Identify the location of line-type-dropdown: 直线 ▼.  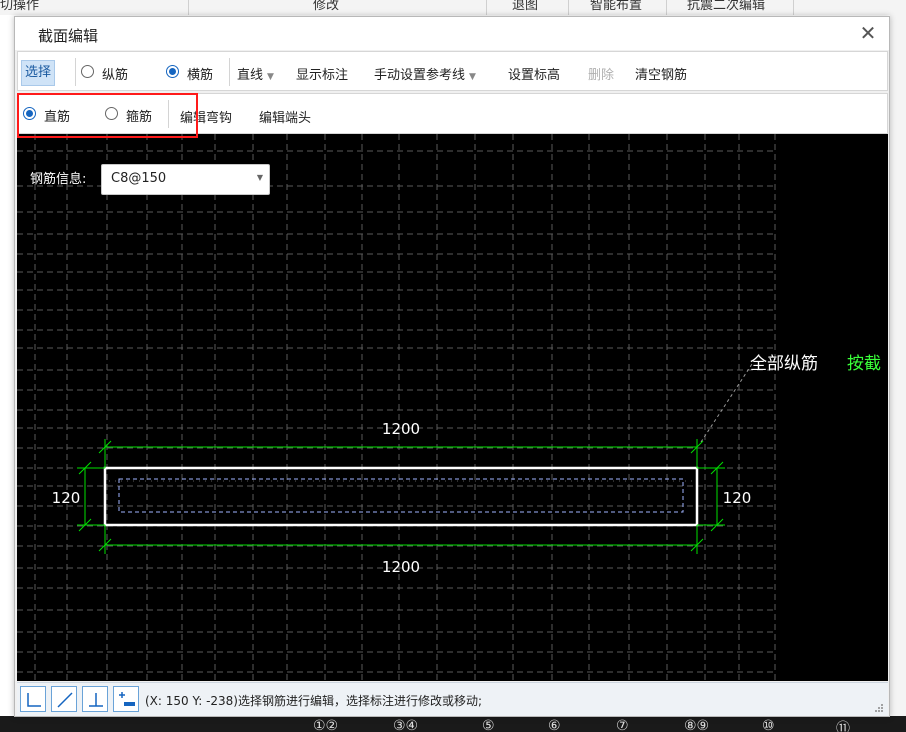
(255, 73).